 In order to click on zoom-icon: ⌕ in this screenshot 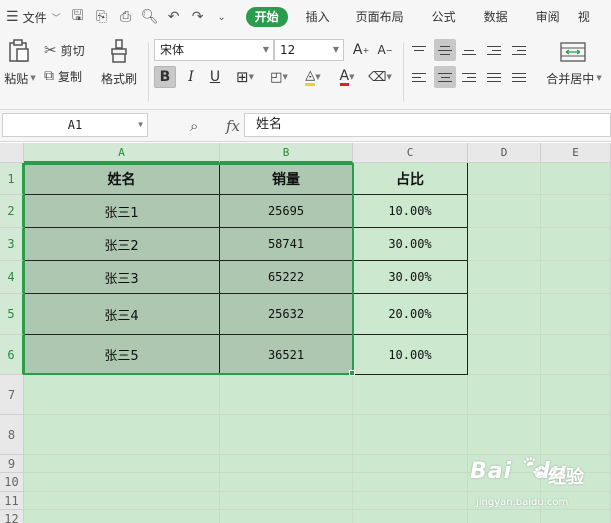, I will do `click(194, 126)`.